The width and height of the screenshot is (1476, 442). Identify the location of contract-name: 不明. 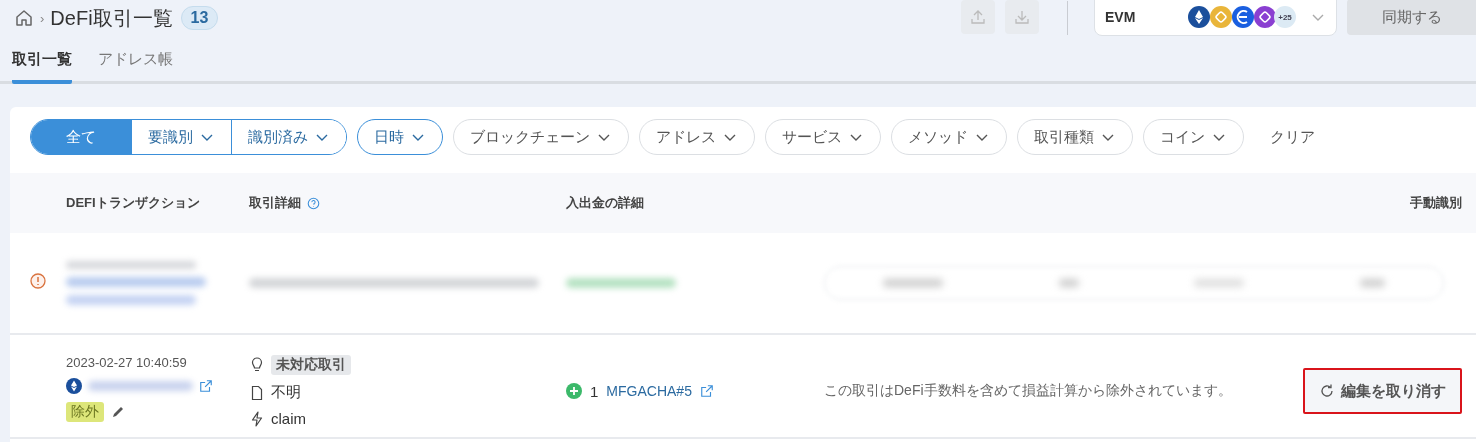
(286, 392).